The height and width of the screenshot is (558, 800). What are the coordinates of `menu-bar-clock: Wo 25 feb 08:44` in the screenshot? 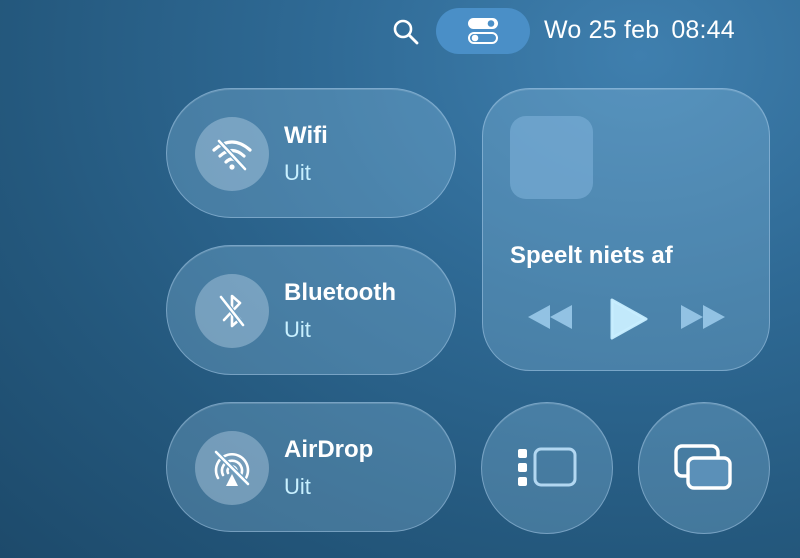 It's located at (639, 30).